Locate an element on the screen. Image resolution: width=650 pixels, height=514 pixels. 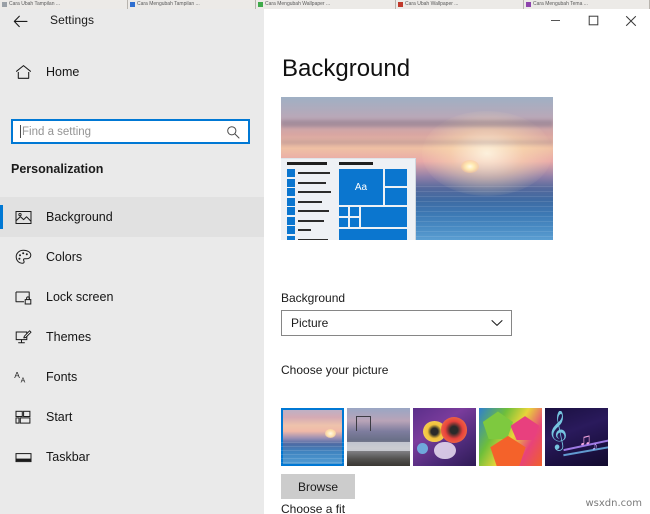
sidebar-item-home: Home is located at coordinates (132, 72).